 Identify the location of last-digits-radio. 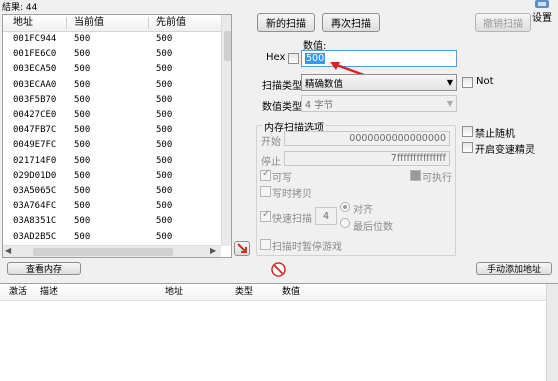
(345, 223).